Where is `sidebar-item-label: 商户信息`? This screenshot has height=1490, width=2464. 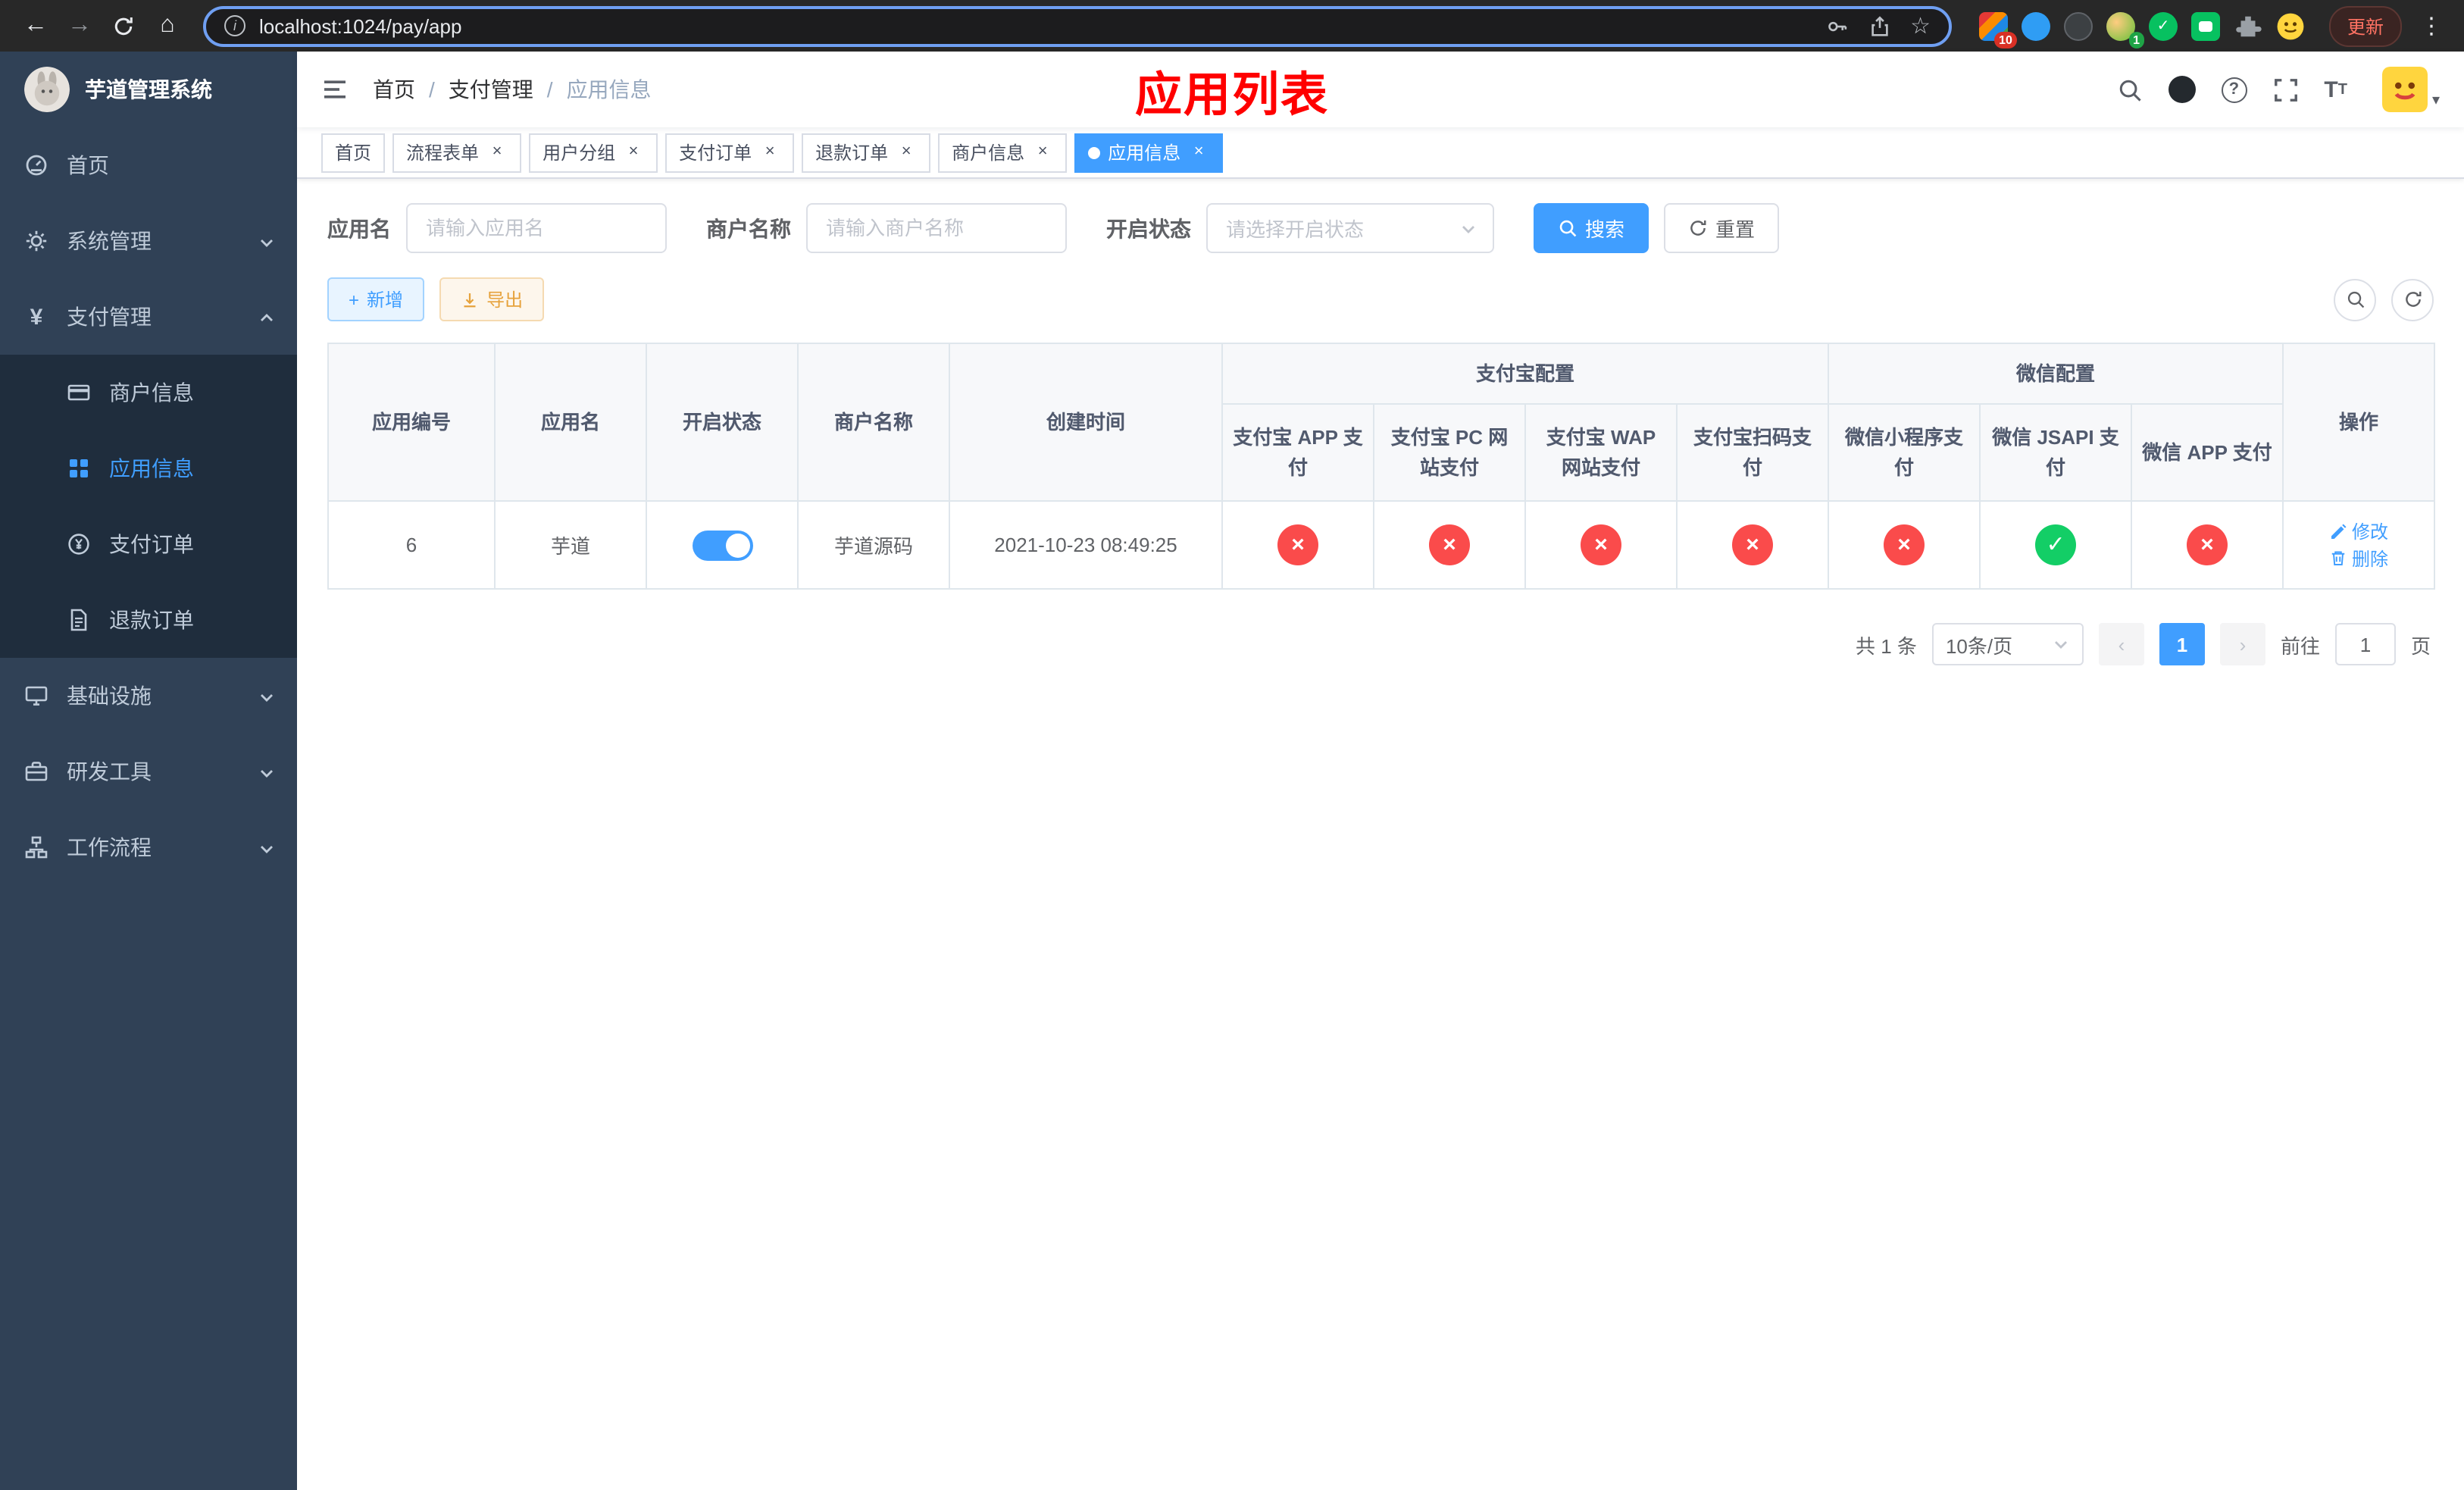
sidebar-item-label: 商户信息 is located at coordinates (151, 393).